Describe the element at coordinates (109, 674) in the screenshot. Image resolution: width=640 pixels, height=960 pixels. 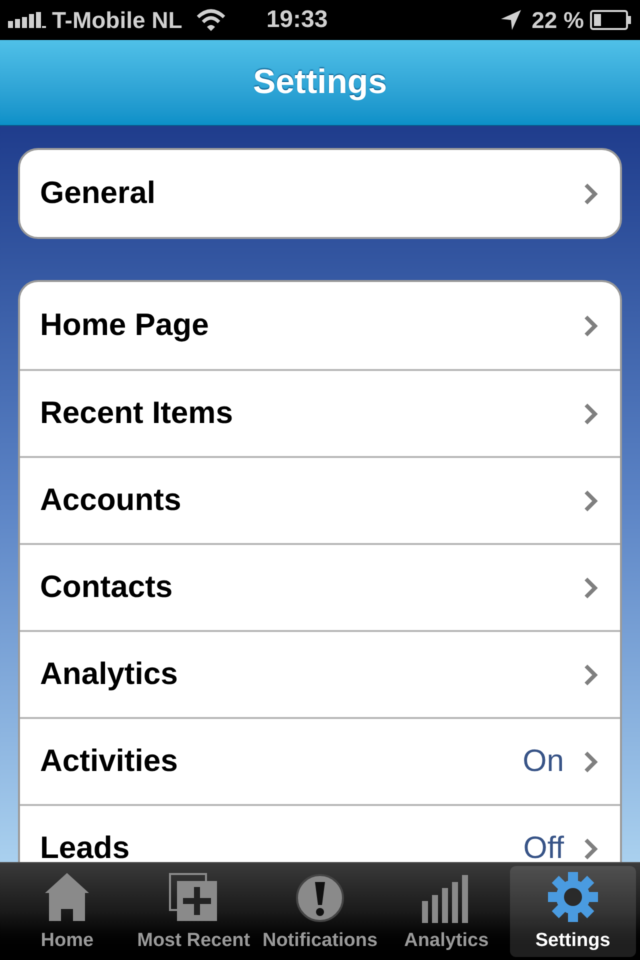
I see `row-label: Analytics` at that location.